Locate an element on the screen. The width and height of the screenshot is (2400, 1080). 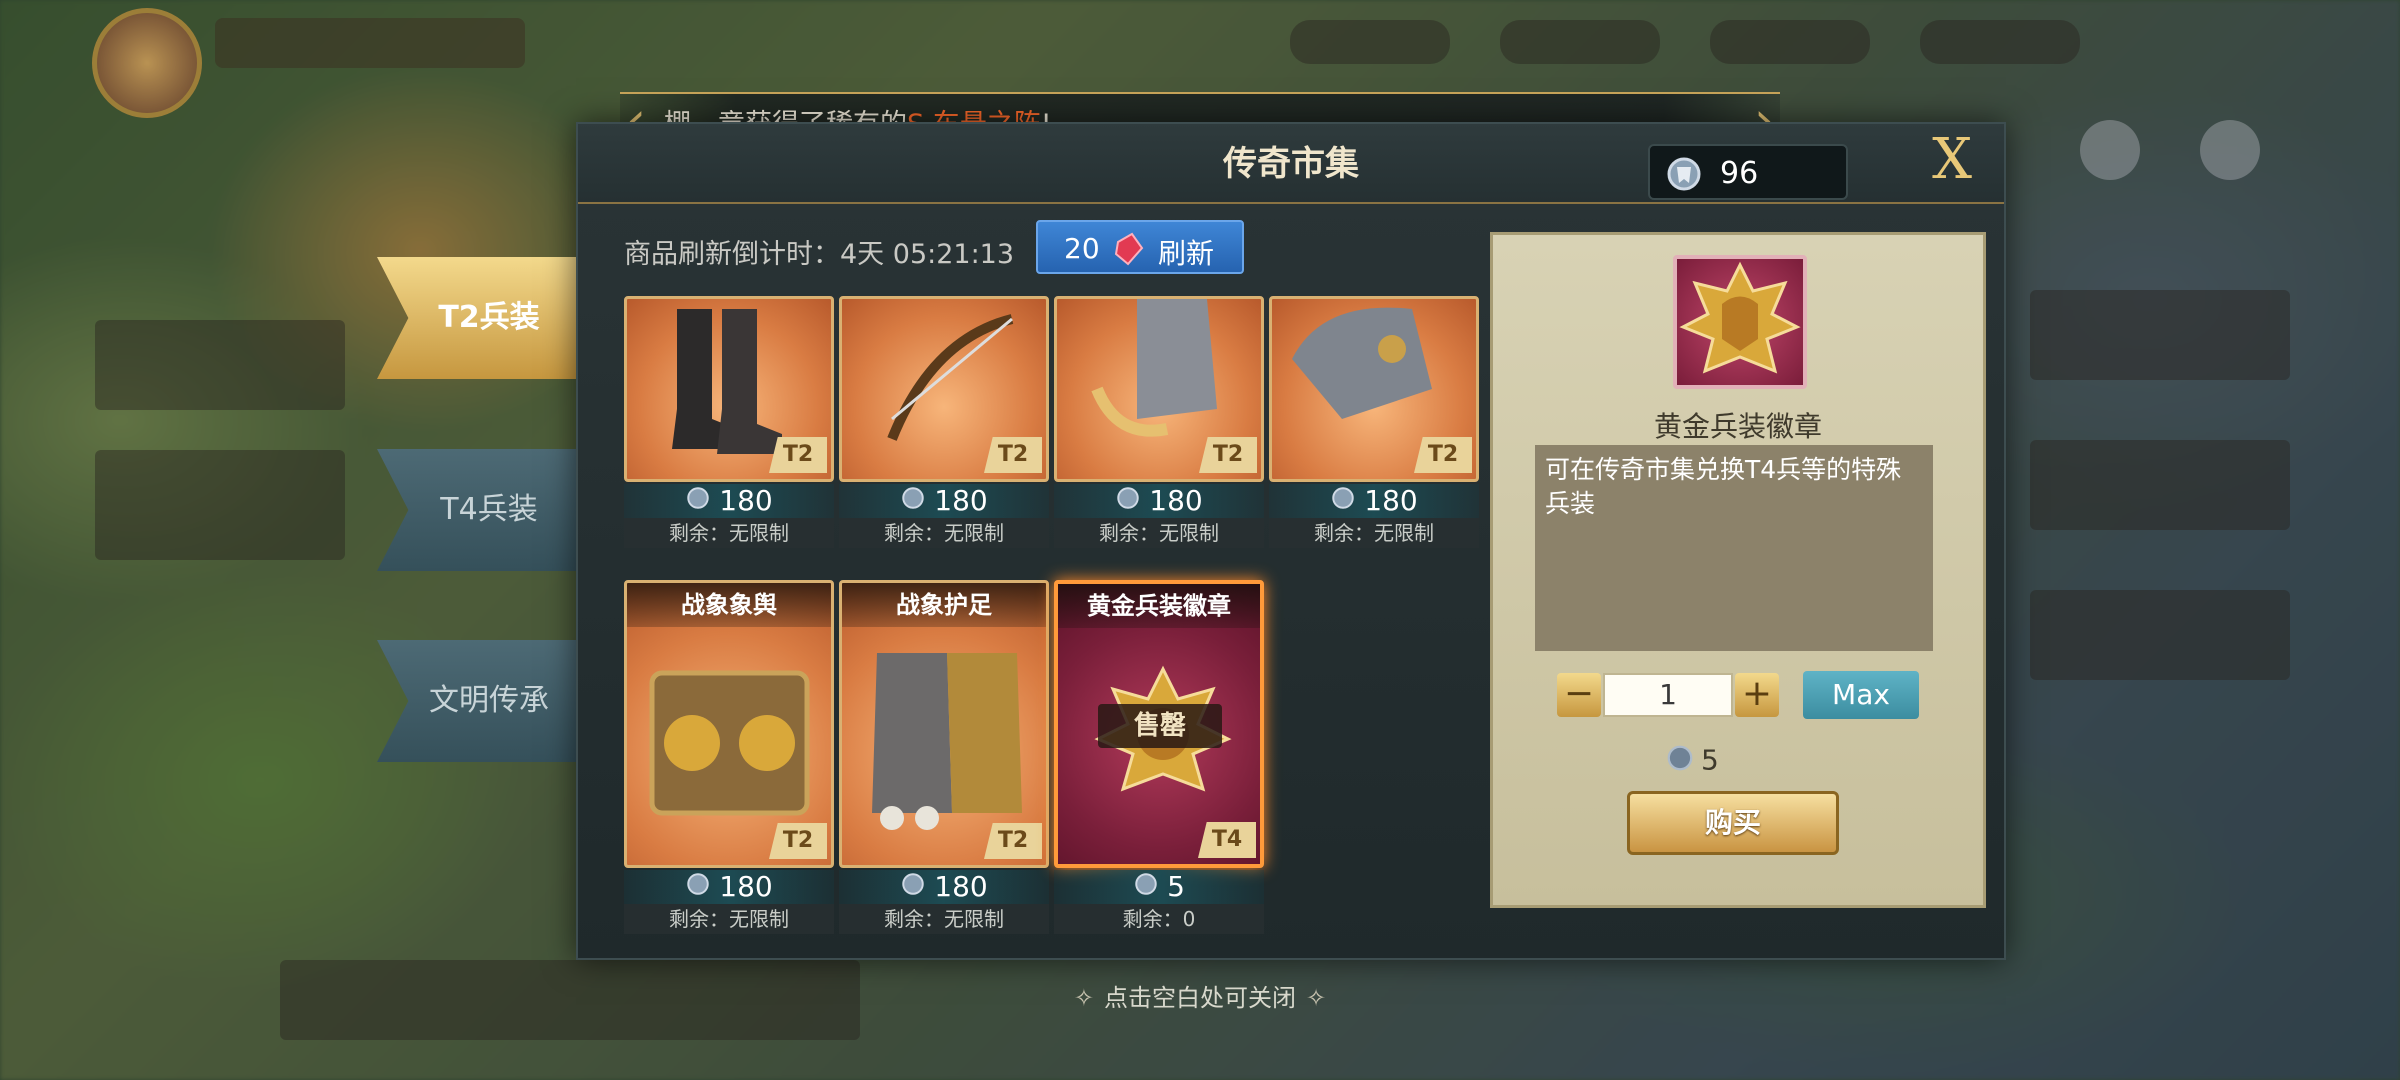
refresh-button: 20 刷新 is located at coordinates (1140, 247).